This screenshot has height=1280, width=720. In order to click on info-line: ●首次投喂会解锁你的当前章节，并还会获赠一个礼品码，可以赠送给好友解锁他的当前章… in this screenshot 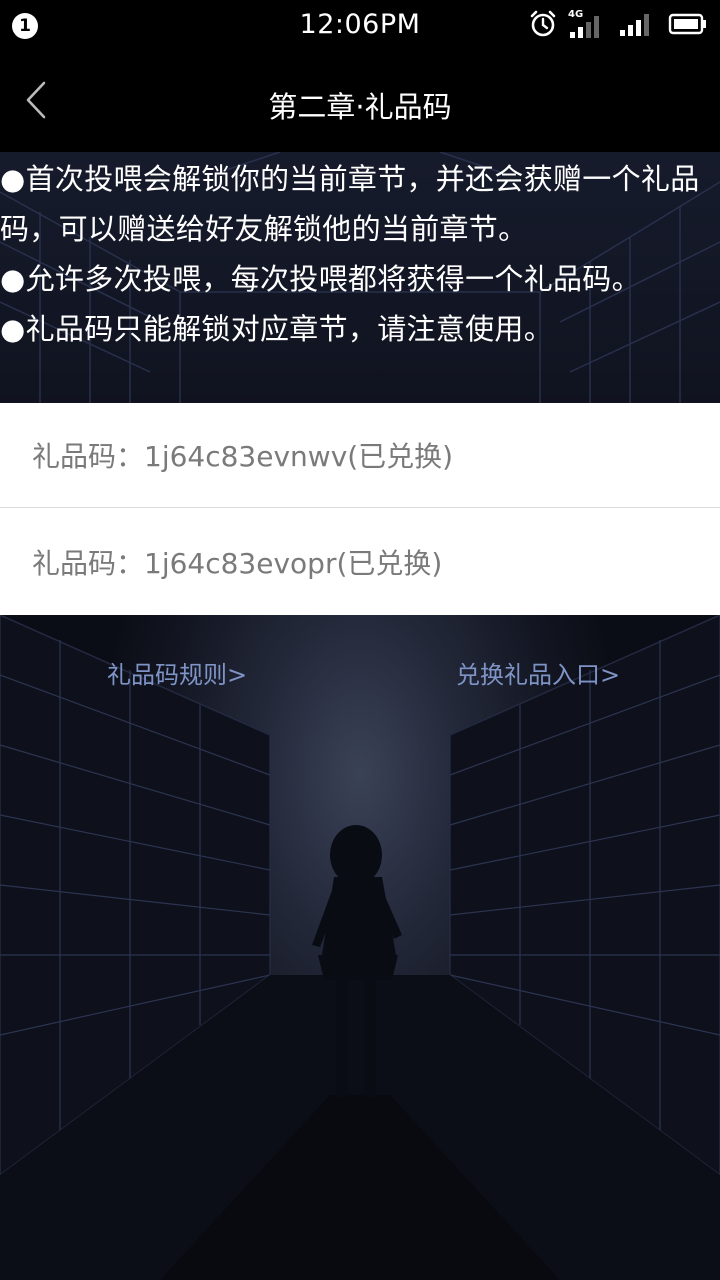, I will do `click(350, 204)`.